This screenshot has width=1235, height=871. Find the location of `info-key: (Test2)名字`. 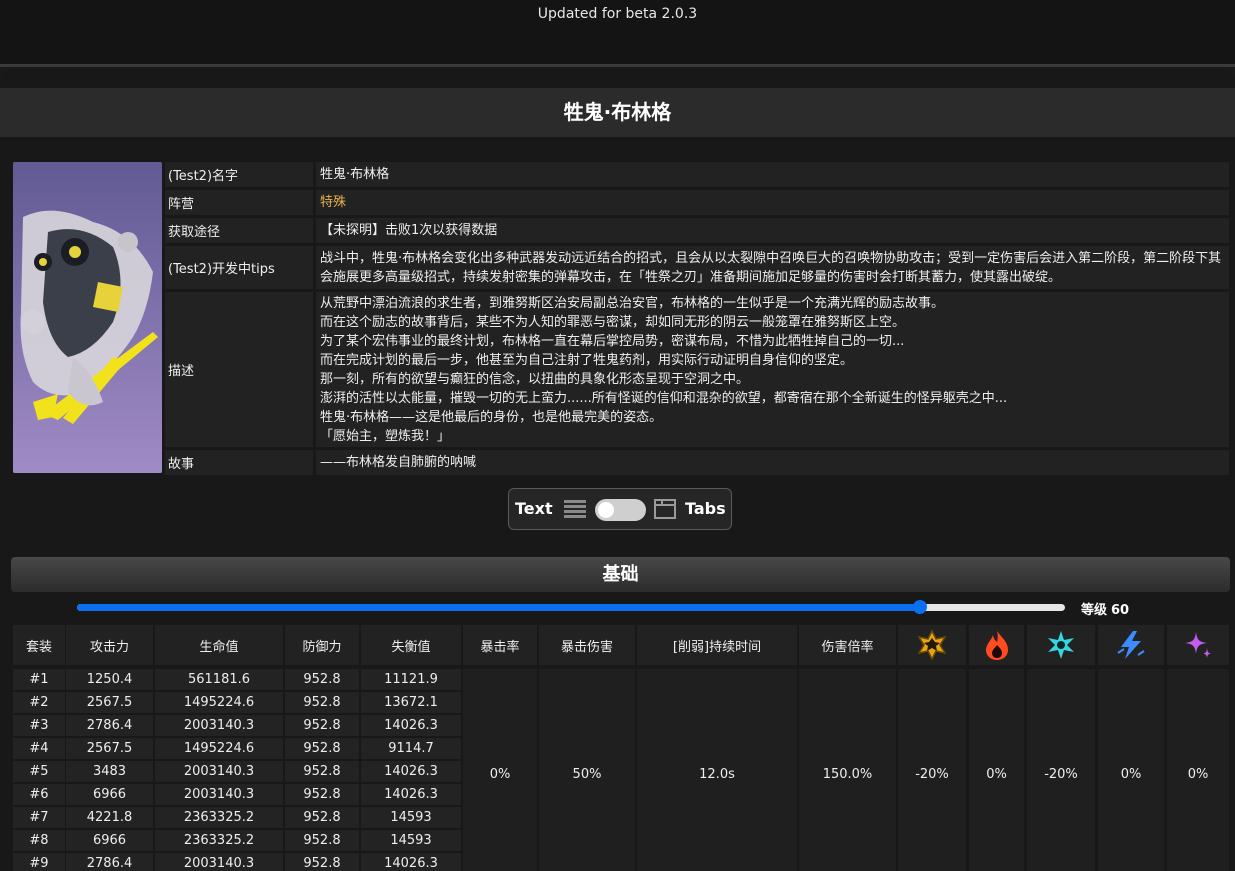

info-key: (Test2)名字 is located at coordinates (239, 174).